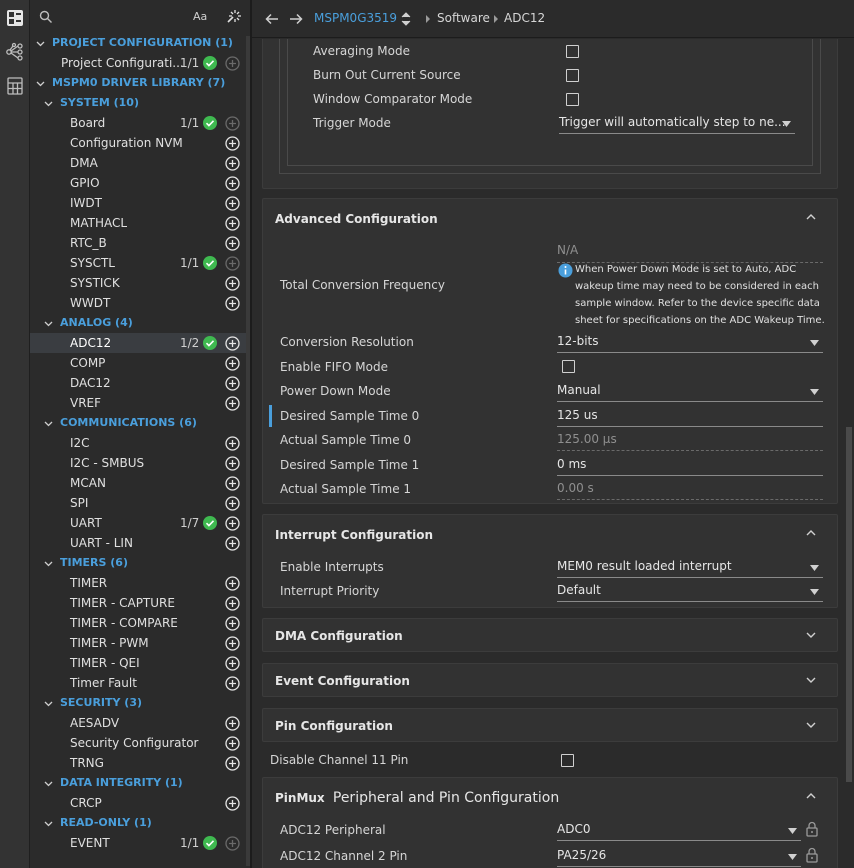 The image size is (854, 868). I want to click on adc12-channel-2-pin-select: PA25/26, so click(679, 856).